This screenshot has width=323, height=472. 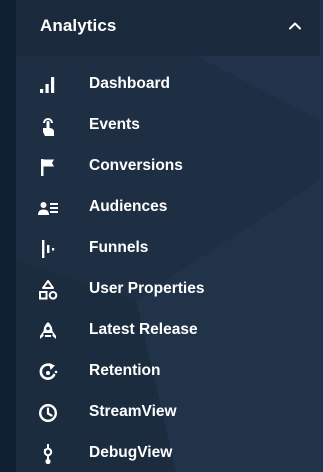 What do you see at coordinates (295, 26) in the screenshot?
I see `chevron-up-icon` at bounding box center [295, 26].